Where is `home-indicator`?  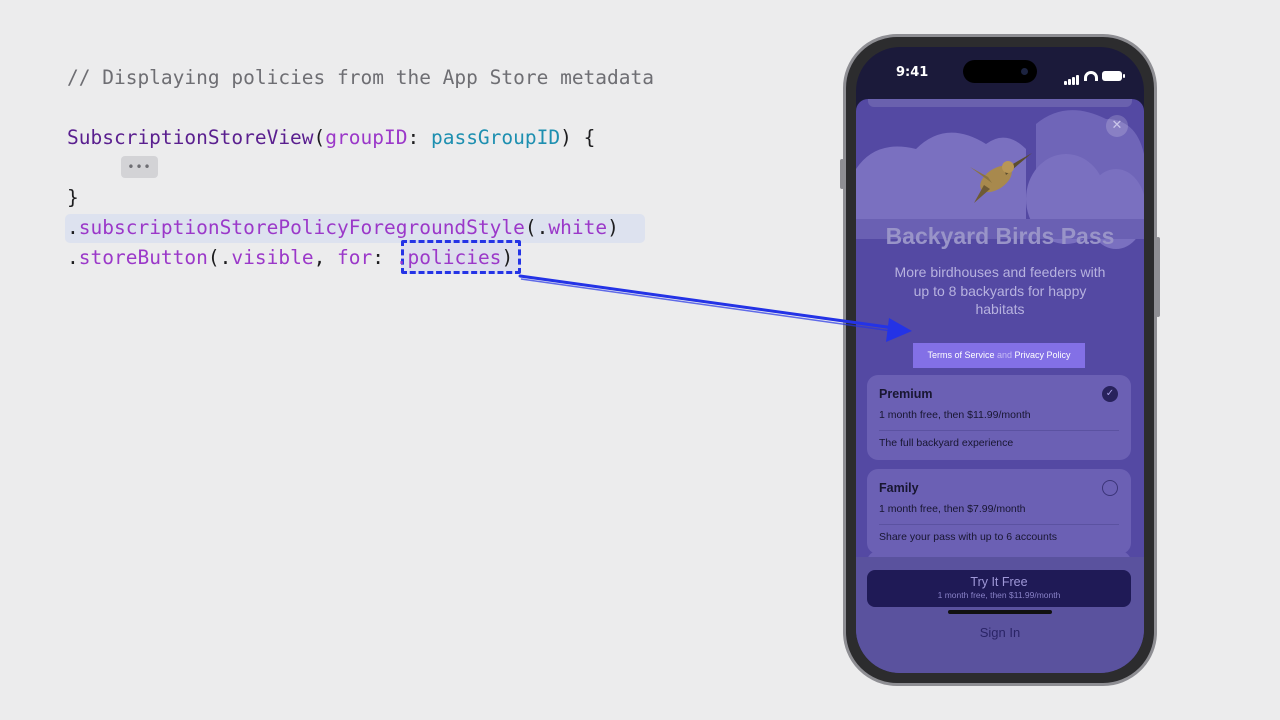 home-indicator is located at coordinates (1000, 612).